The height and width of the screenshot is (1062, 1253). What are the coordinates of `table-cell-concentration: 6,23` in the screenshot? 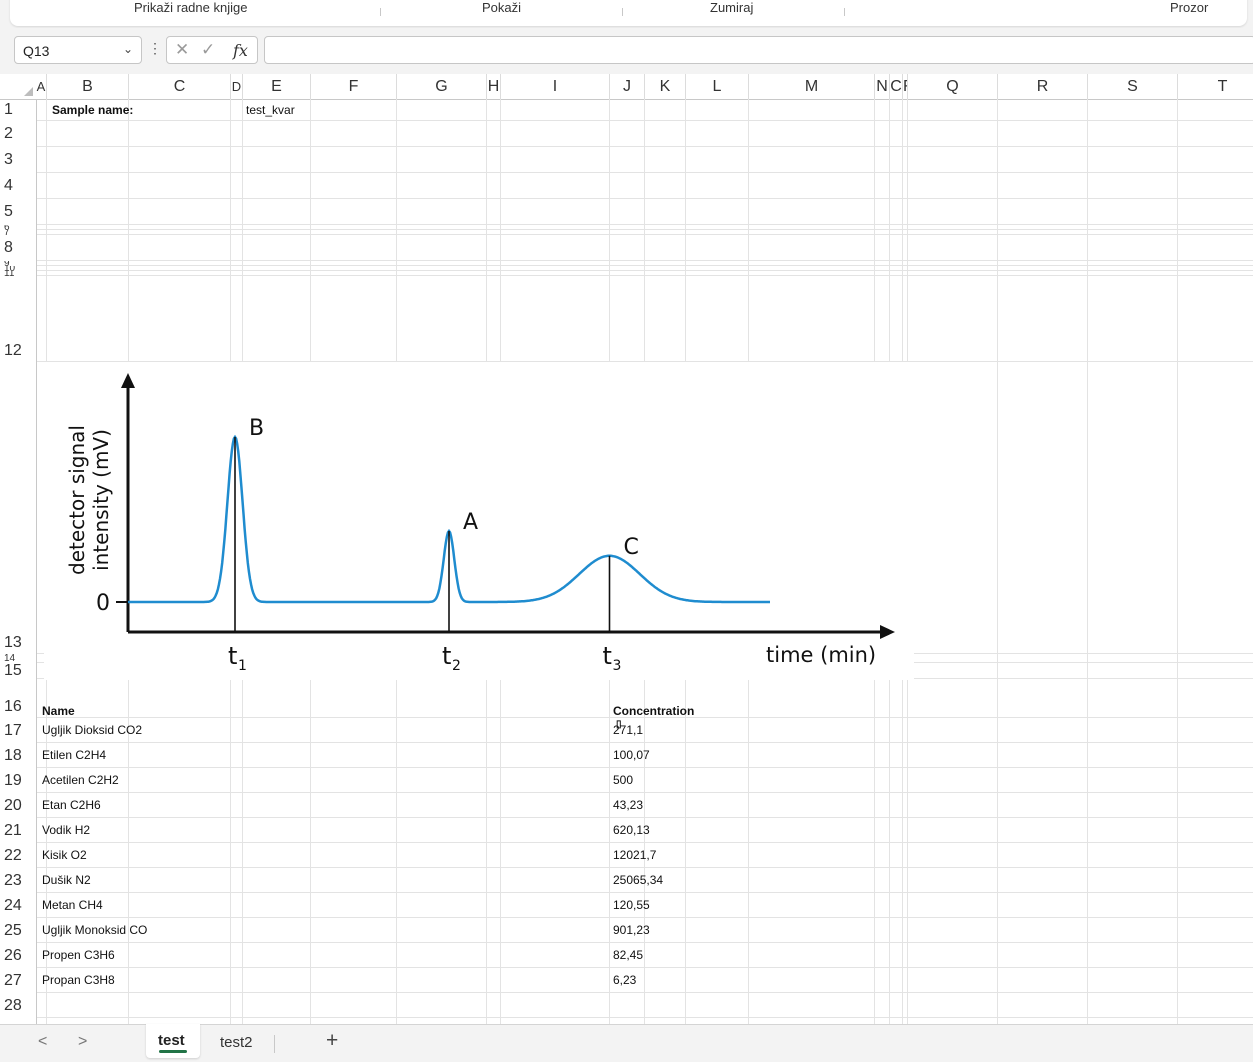 It's located at (624, 980).